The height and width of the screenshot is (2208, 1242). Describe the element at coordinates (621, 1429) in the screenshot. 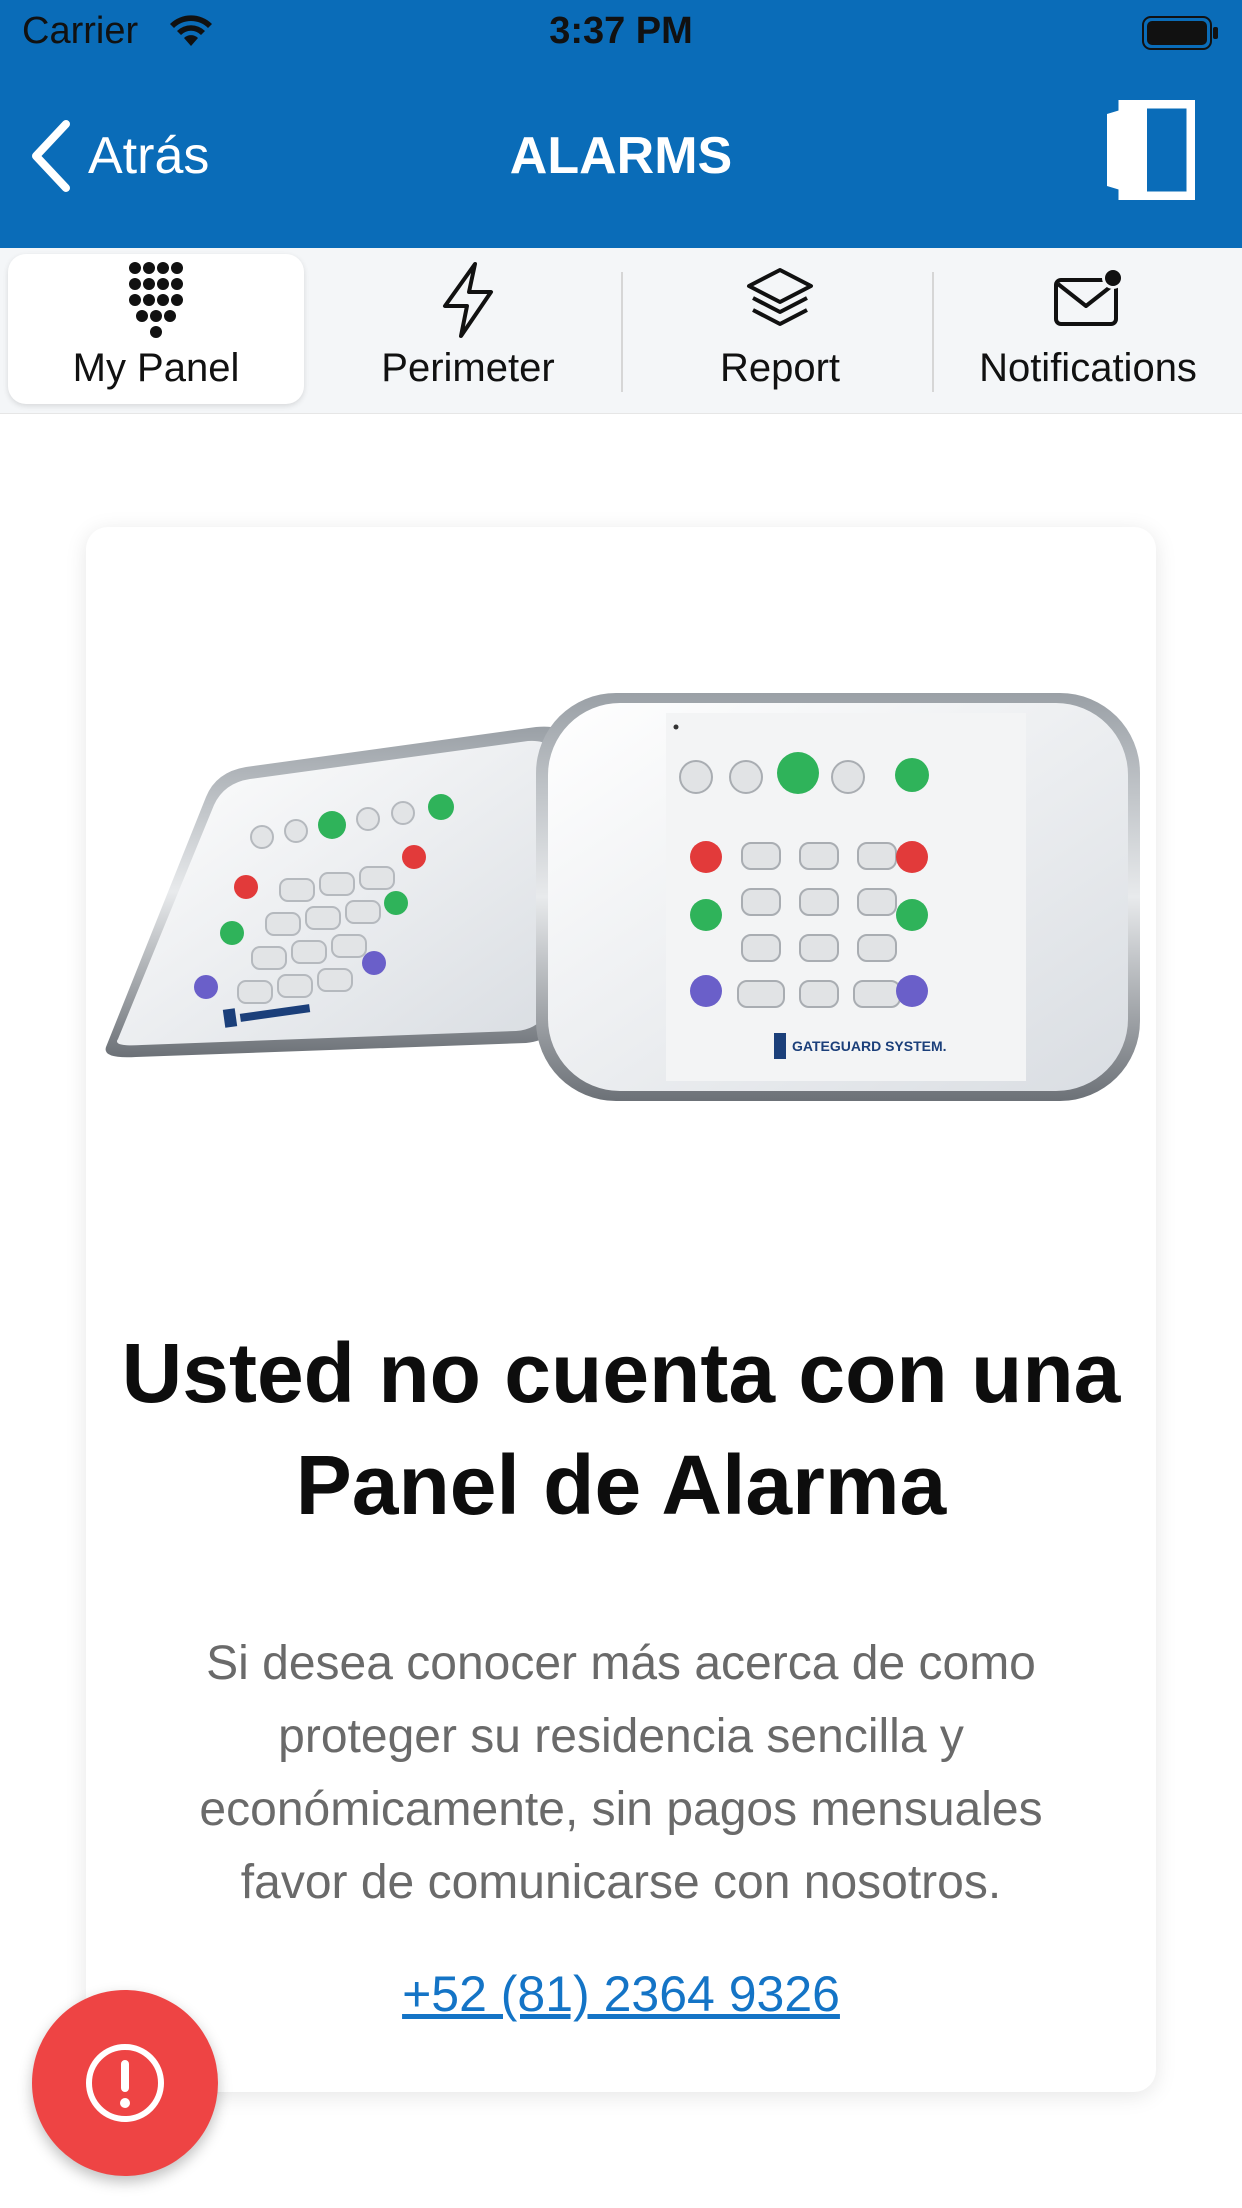

I see `card-title: Usted no cuenta con una Panel de Alarma` at that location.